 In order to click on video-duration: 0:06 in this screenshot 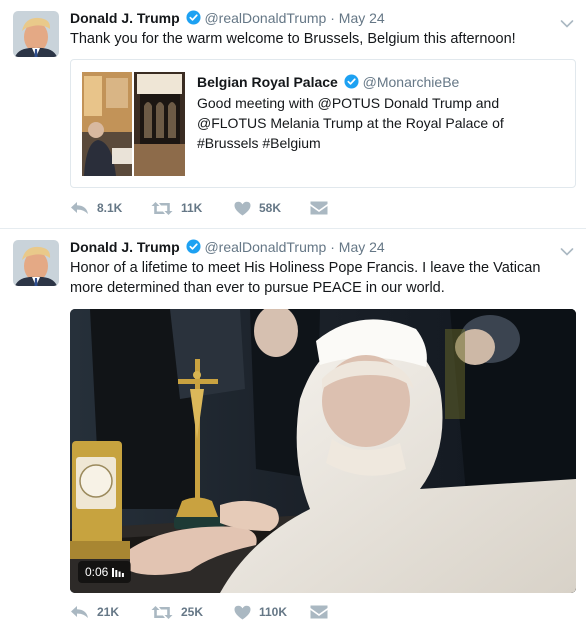, I will do `click(97, 572)`.